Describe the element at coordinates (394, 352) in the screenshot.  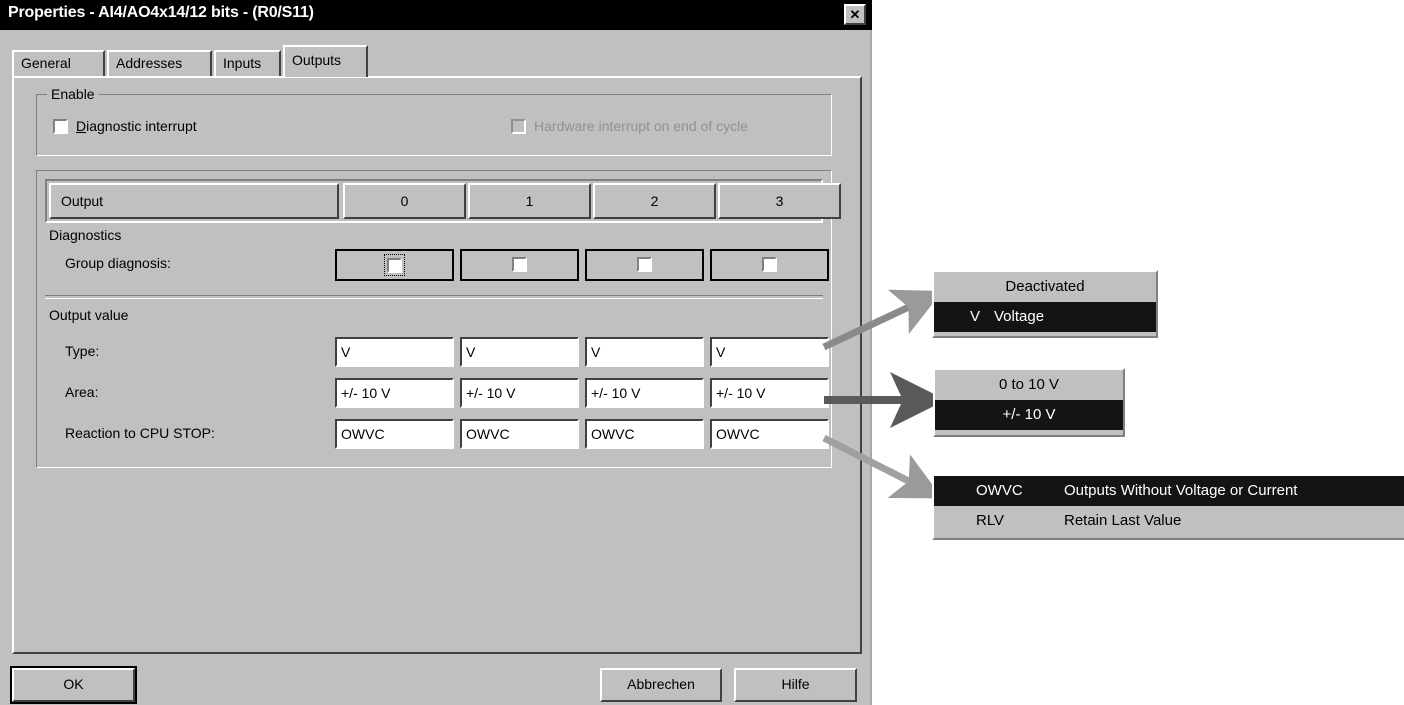
I see `type-field-0: V` at that location.